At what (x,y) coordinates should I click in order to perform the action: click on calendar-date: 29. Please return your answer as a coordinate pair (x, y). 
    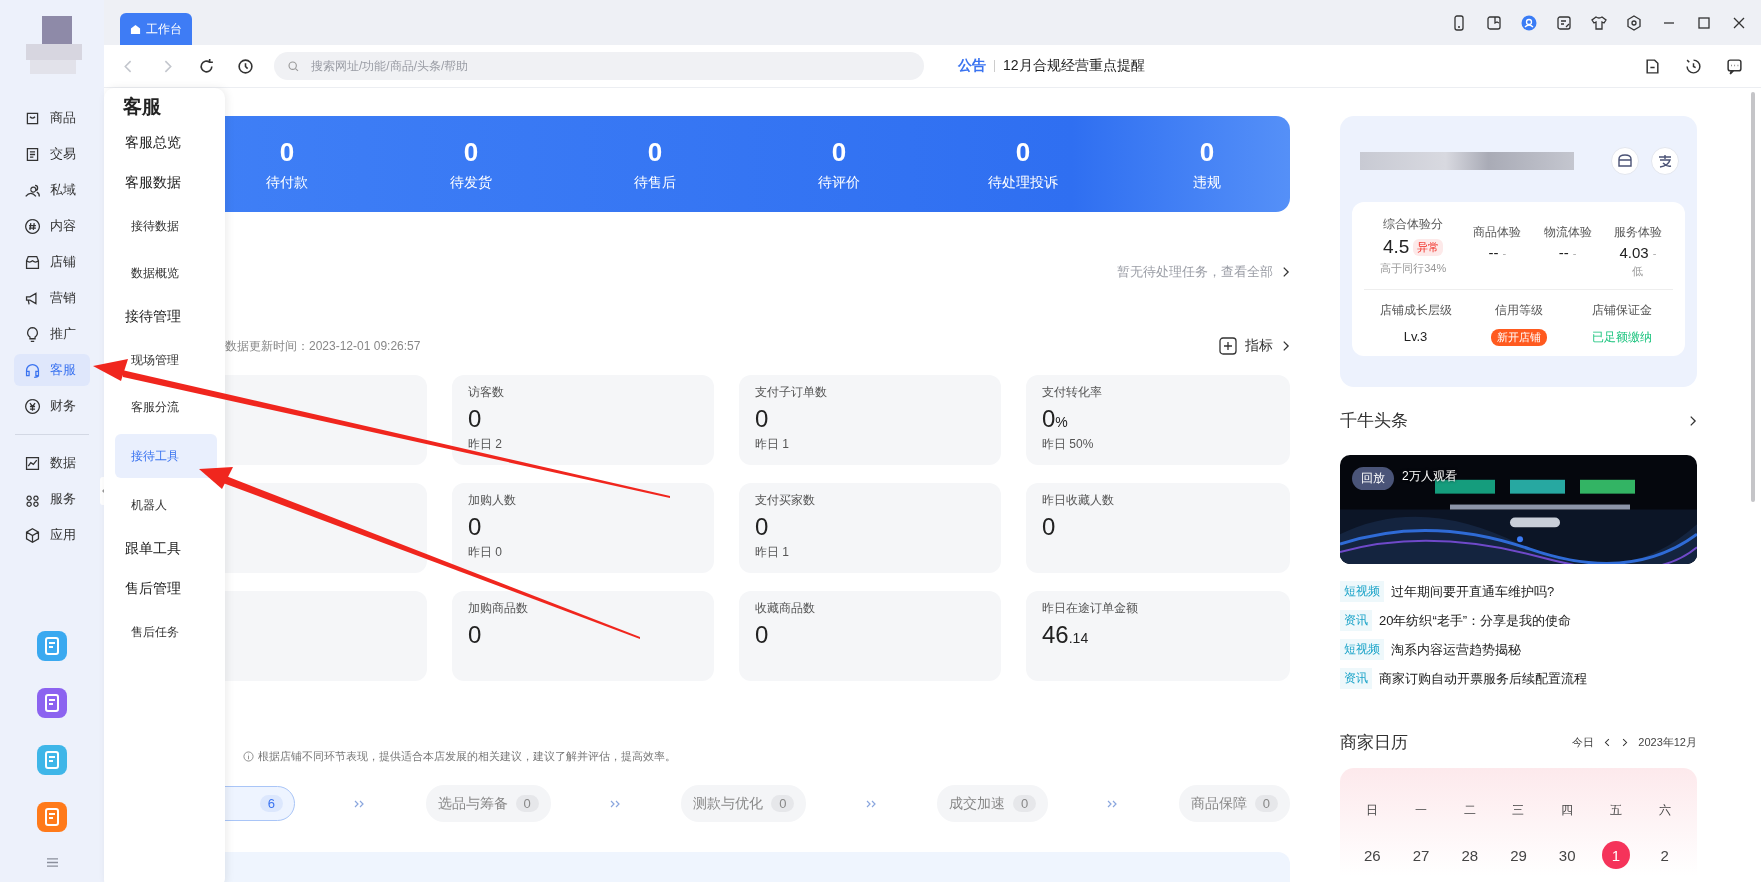
    Looking at the image, I should click on (1518, 855).